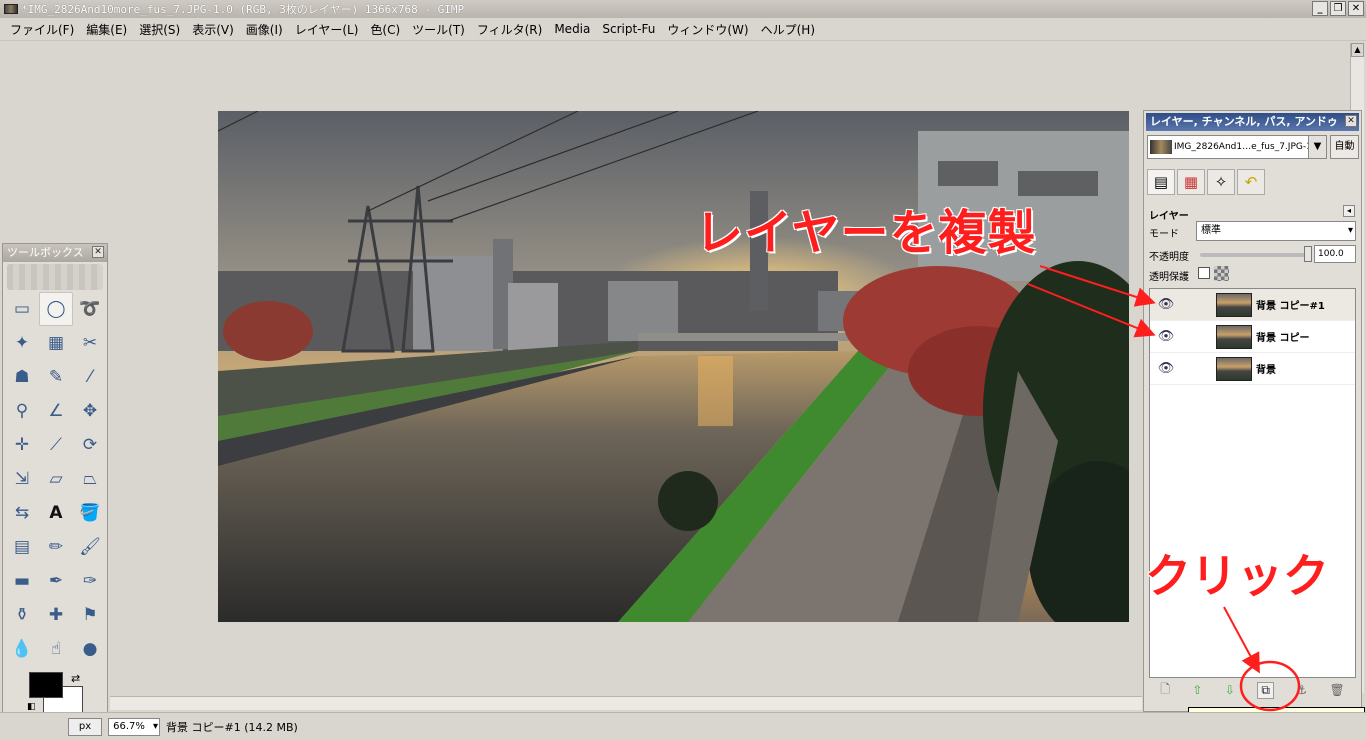  I want to click on menu-help: ヘルプ(H), so click(788, 29).